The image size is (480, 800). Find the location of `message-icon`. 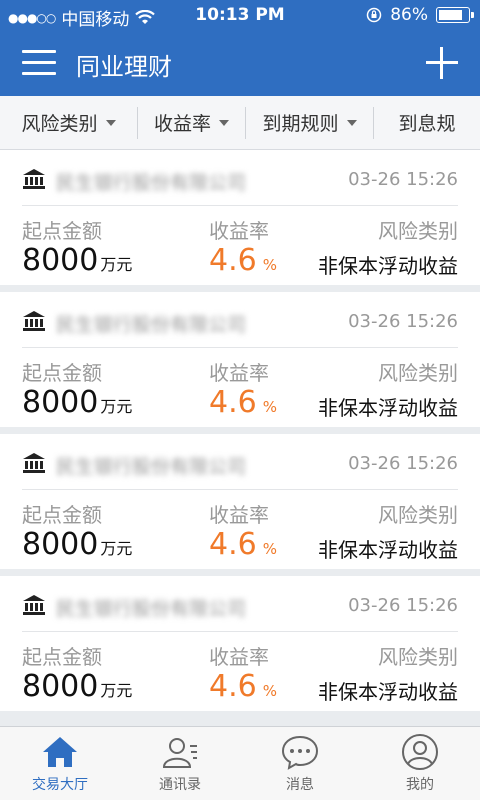

message-icon is located at coordinates (300, 752).